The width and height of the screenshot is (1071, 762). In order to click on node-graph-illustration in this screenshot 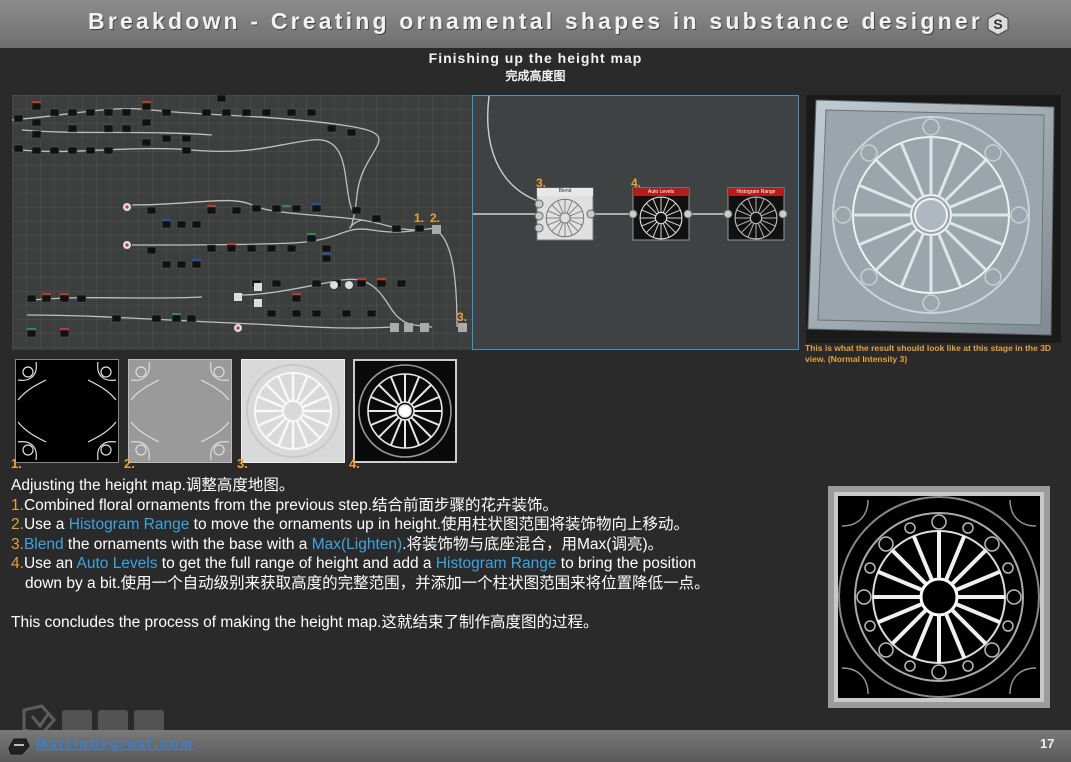, I will do `click(239, 216)`.